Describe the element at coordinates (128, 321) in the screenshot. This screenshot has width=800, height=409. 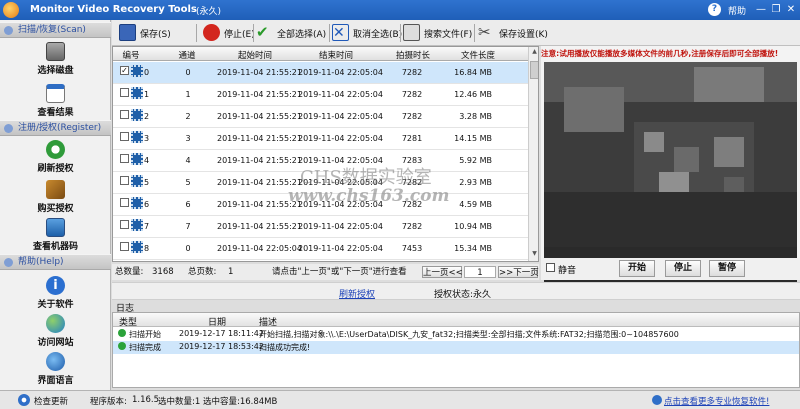
I see `column-header: 类型` at that location.